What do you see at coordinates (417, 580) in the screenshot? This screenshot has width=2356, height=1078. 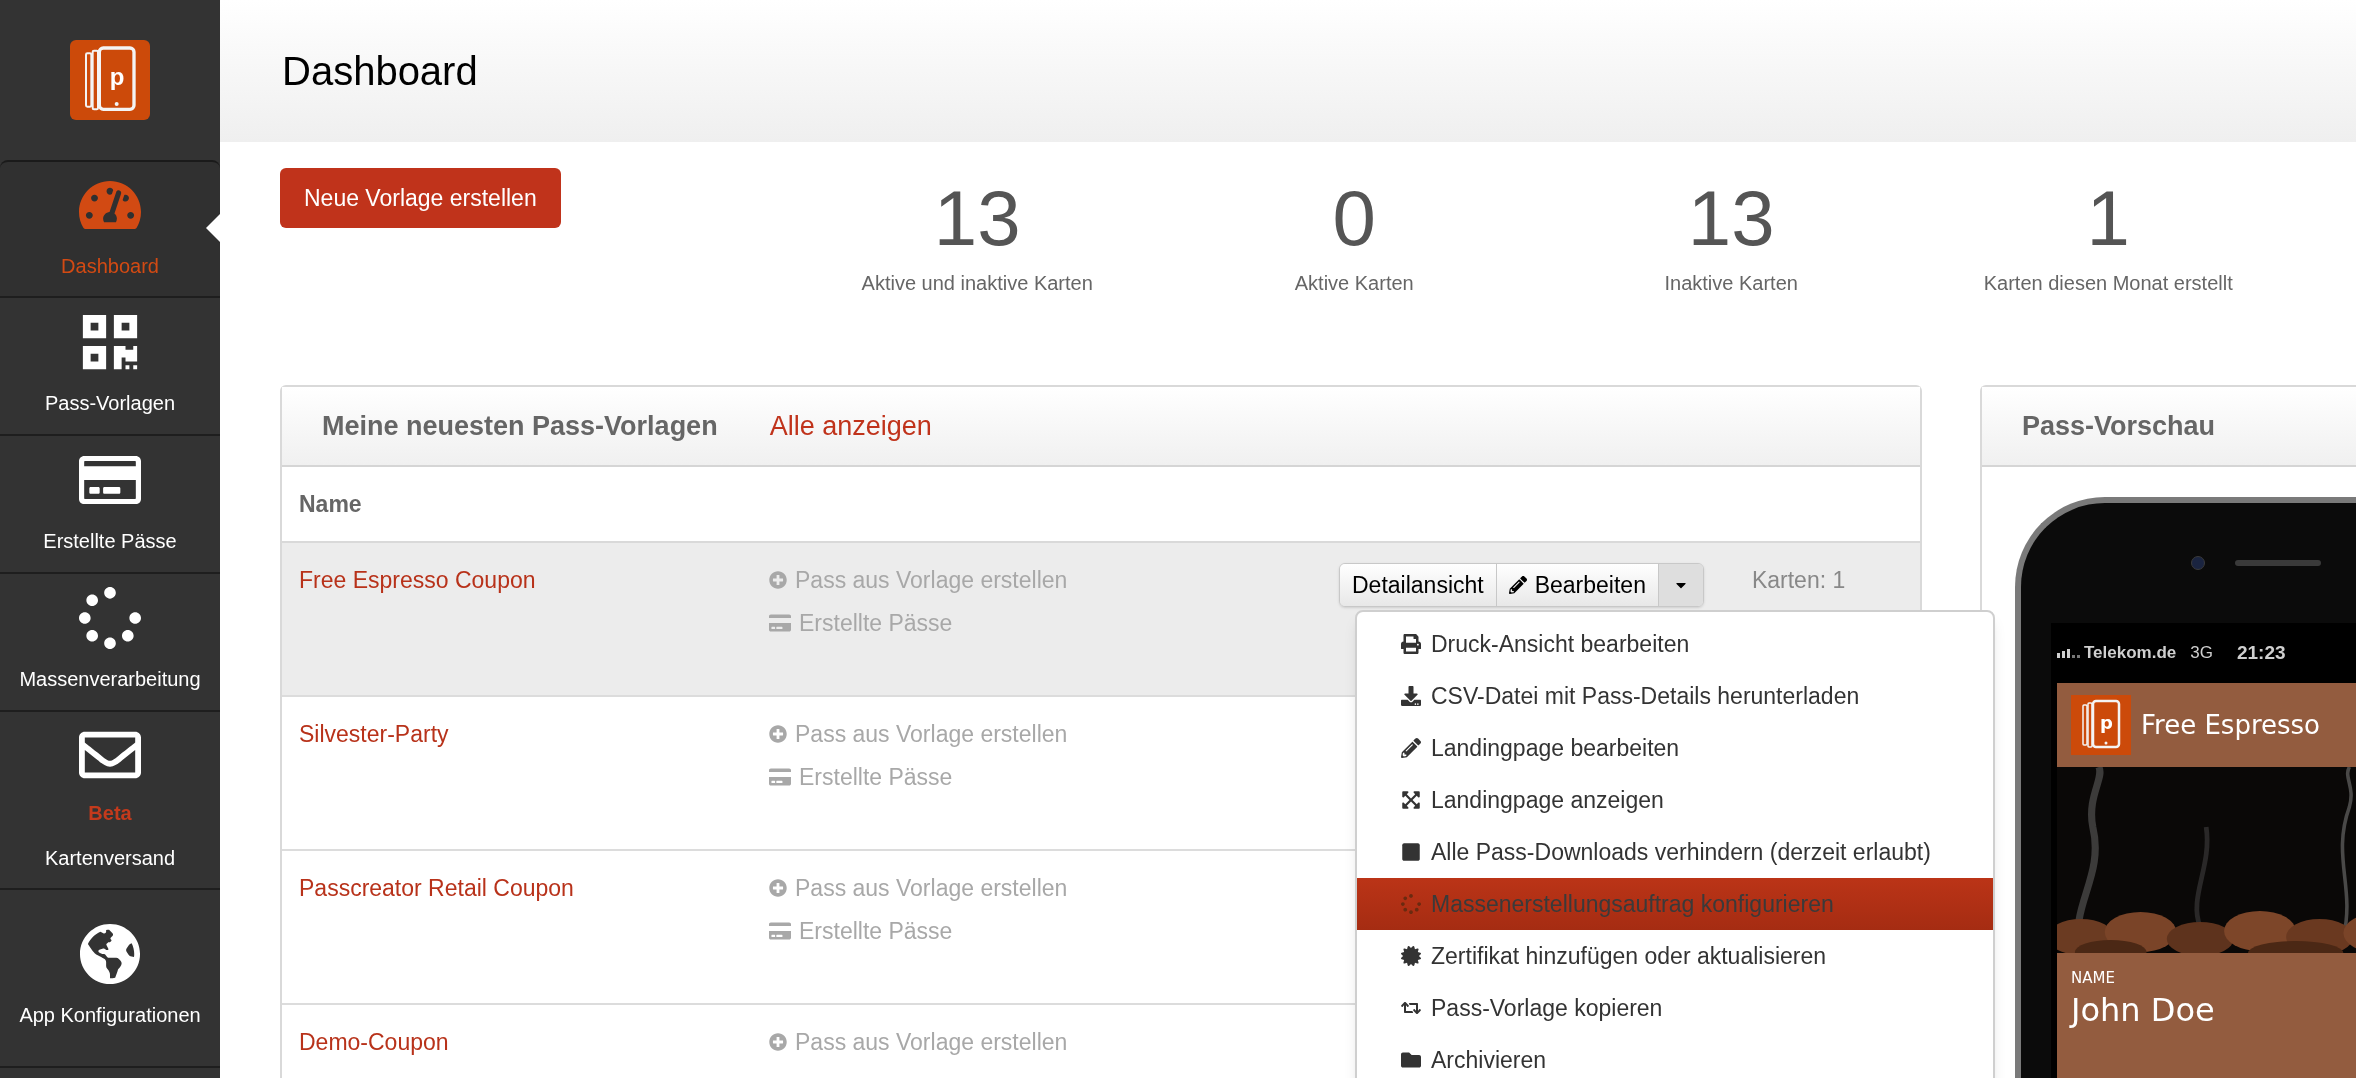 I see `template-name-link: Free Espresso Coupon` at bounding box center [417, 580].